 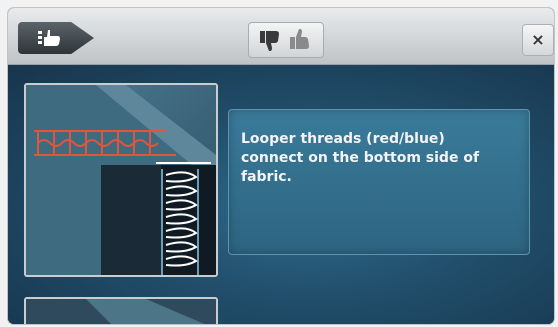 What do you see at coordinates (270, 40) in the screenshot?
I see `thumbs-down-icon` at bounding box center [270, 40].